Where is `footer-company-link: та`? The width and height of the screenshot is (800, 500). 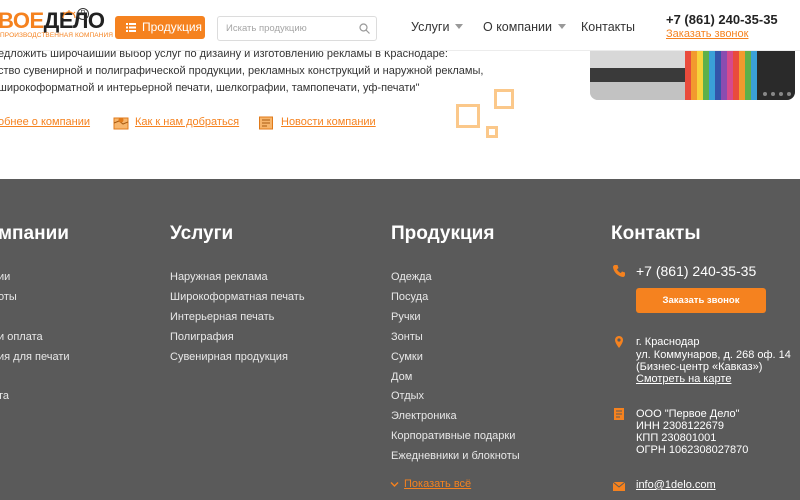
footer-company-link: та is located at coordinates (4, 396).